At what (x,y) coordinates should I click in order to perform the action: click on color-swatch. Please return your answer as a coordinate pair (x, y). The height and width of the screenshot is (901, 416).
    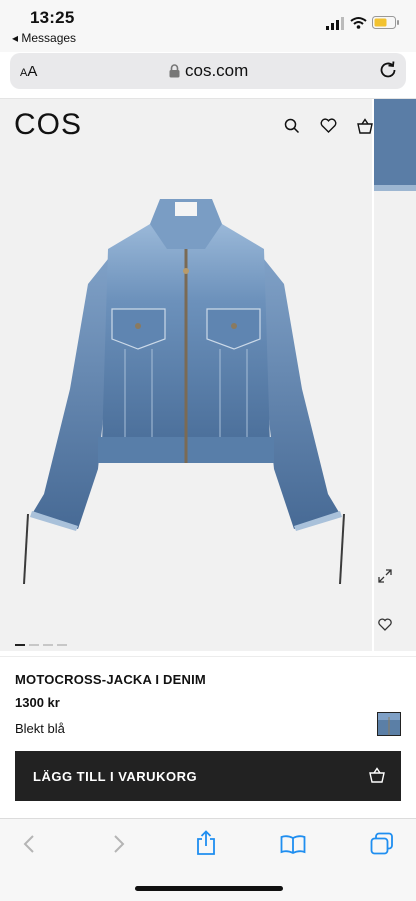
    Looking at the image, I should click on (389, 724).